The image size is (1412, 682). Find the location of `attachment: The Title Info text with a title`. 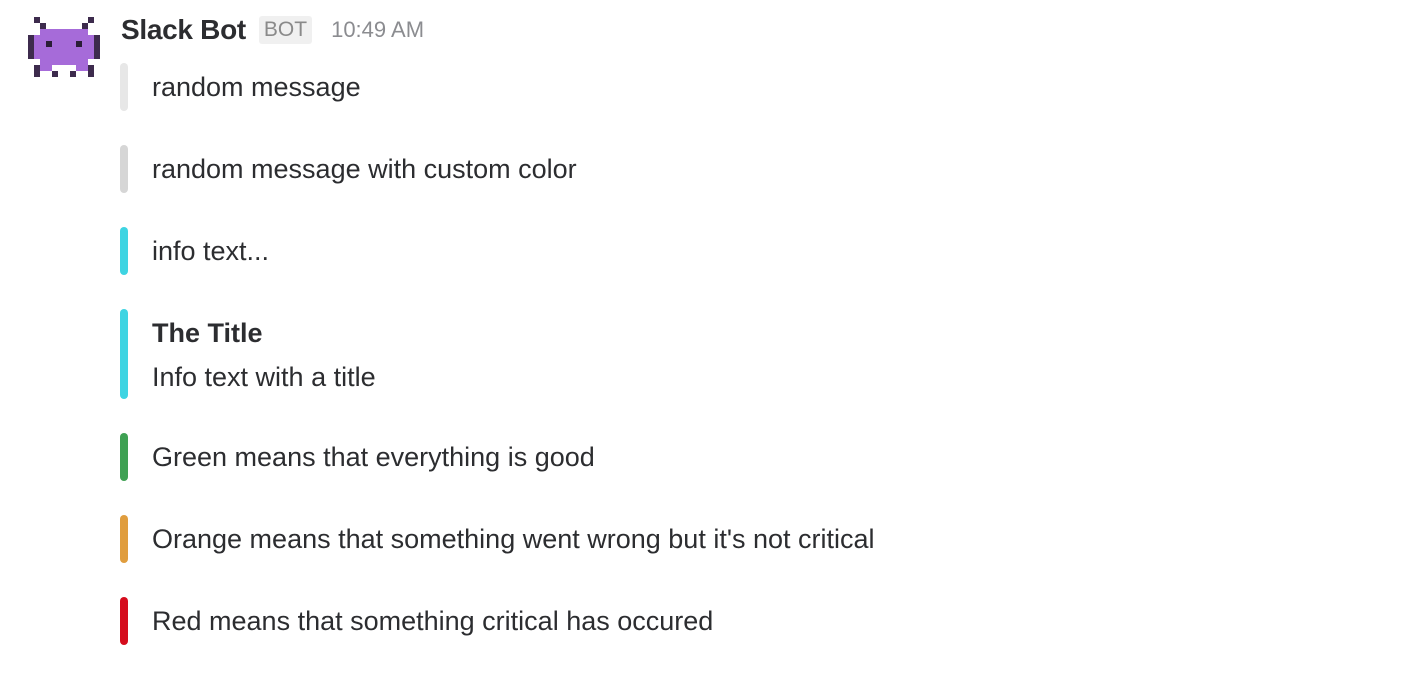

attachment: The Title Info text with a title is located at coordinates (745, 354).